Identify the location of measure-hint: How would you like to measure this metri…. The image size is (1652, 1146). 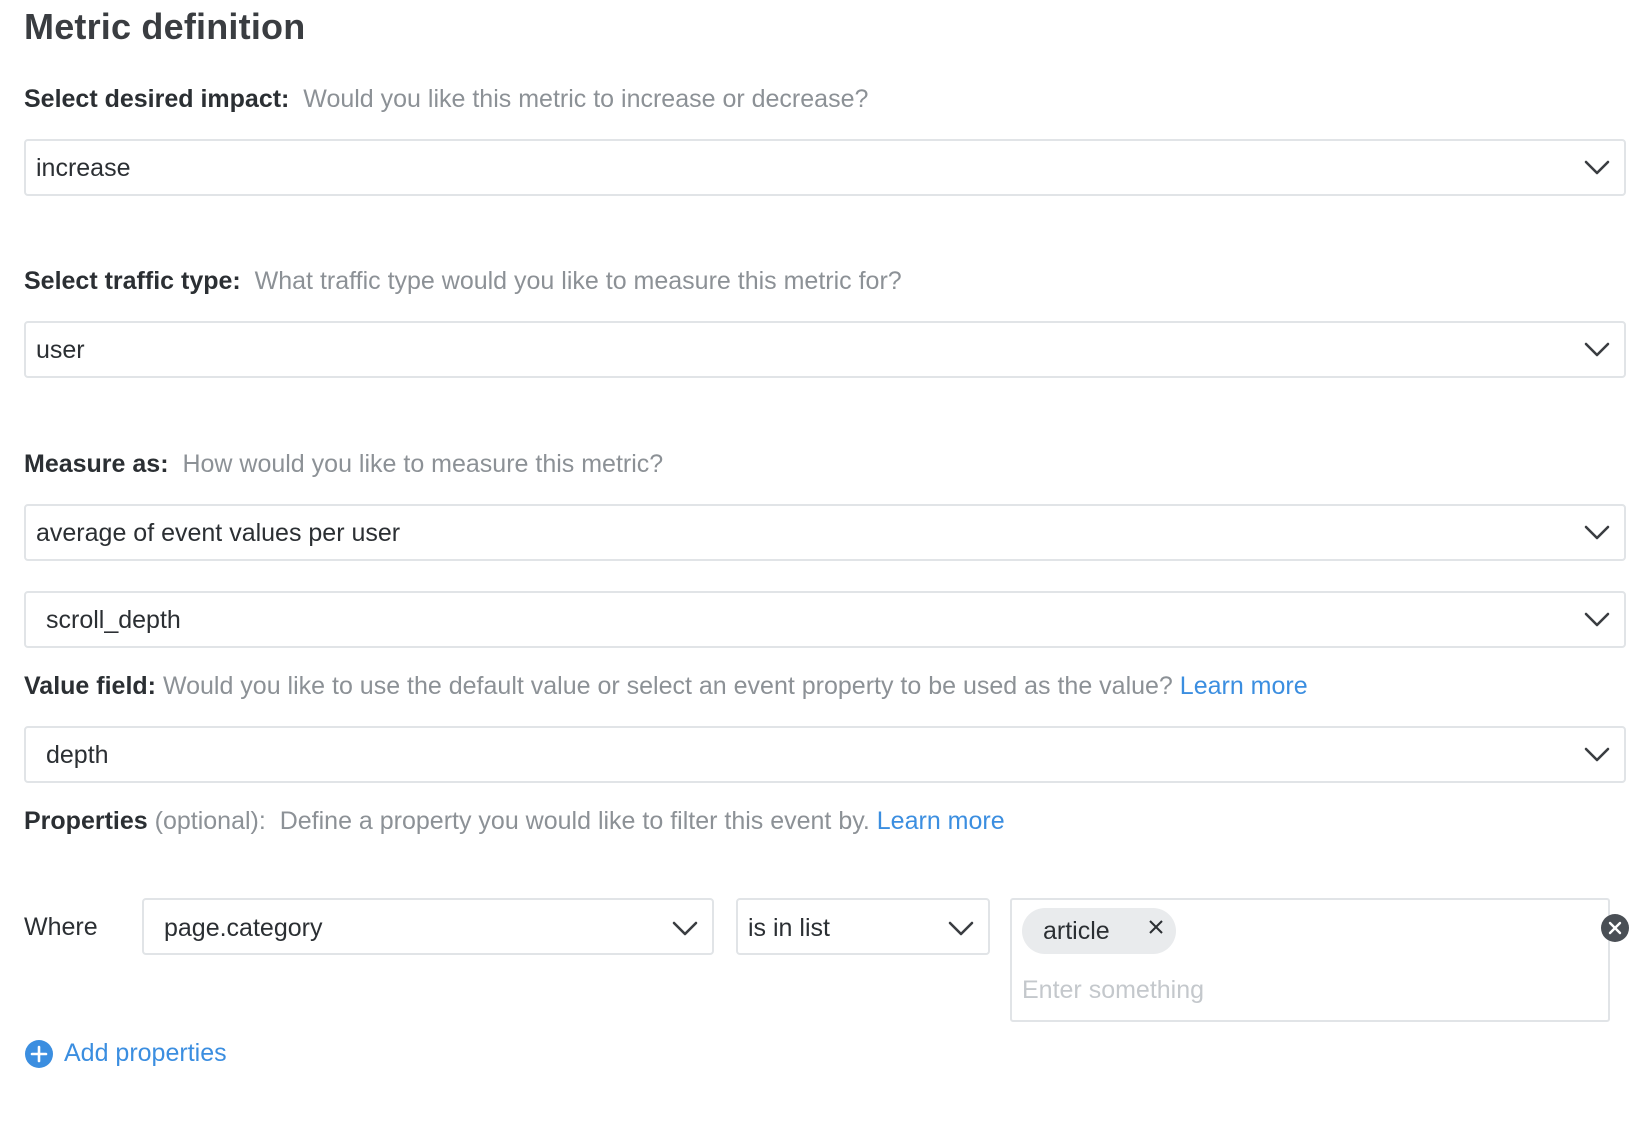
(423, 464).